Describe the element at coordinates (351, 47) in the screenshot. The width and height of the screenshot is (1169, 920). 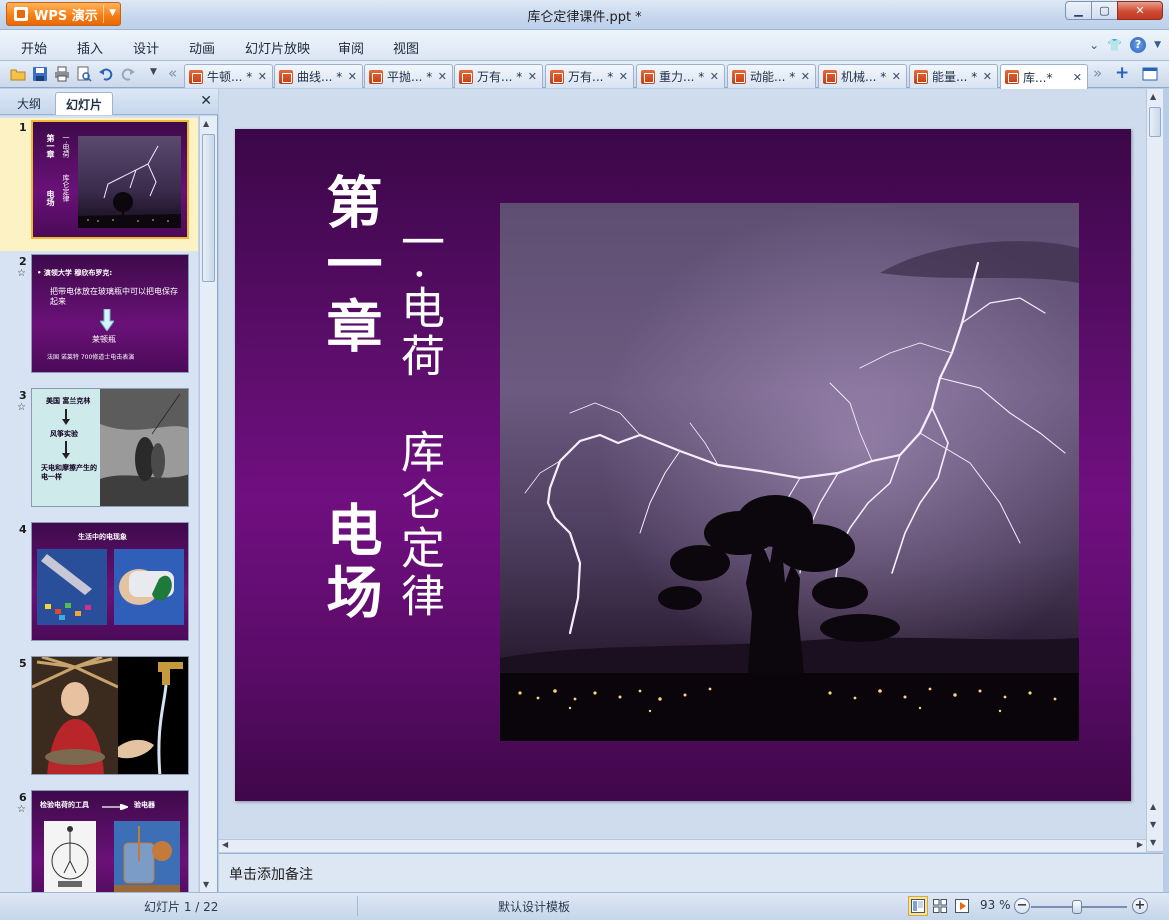
I see `menu-review: 审阅` at that location.